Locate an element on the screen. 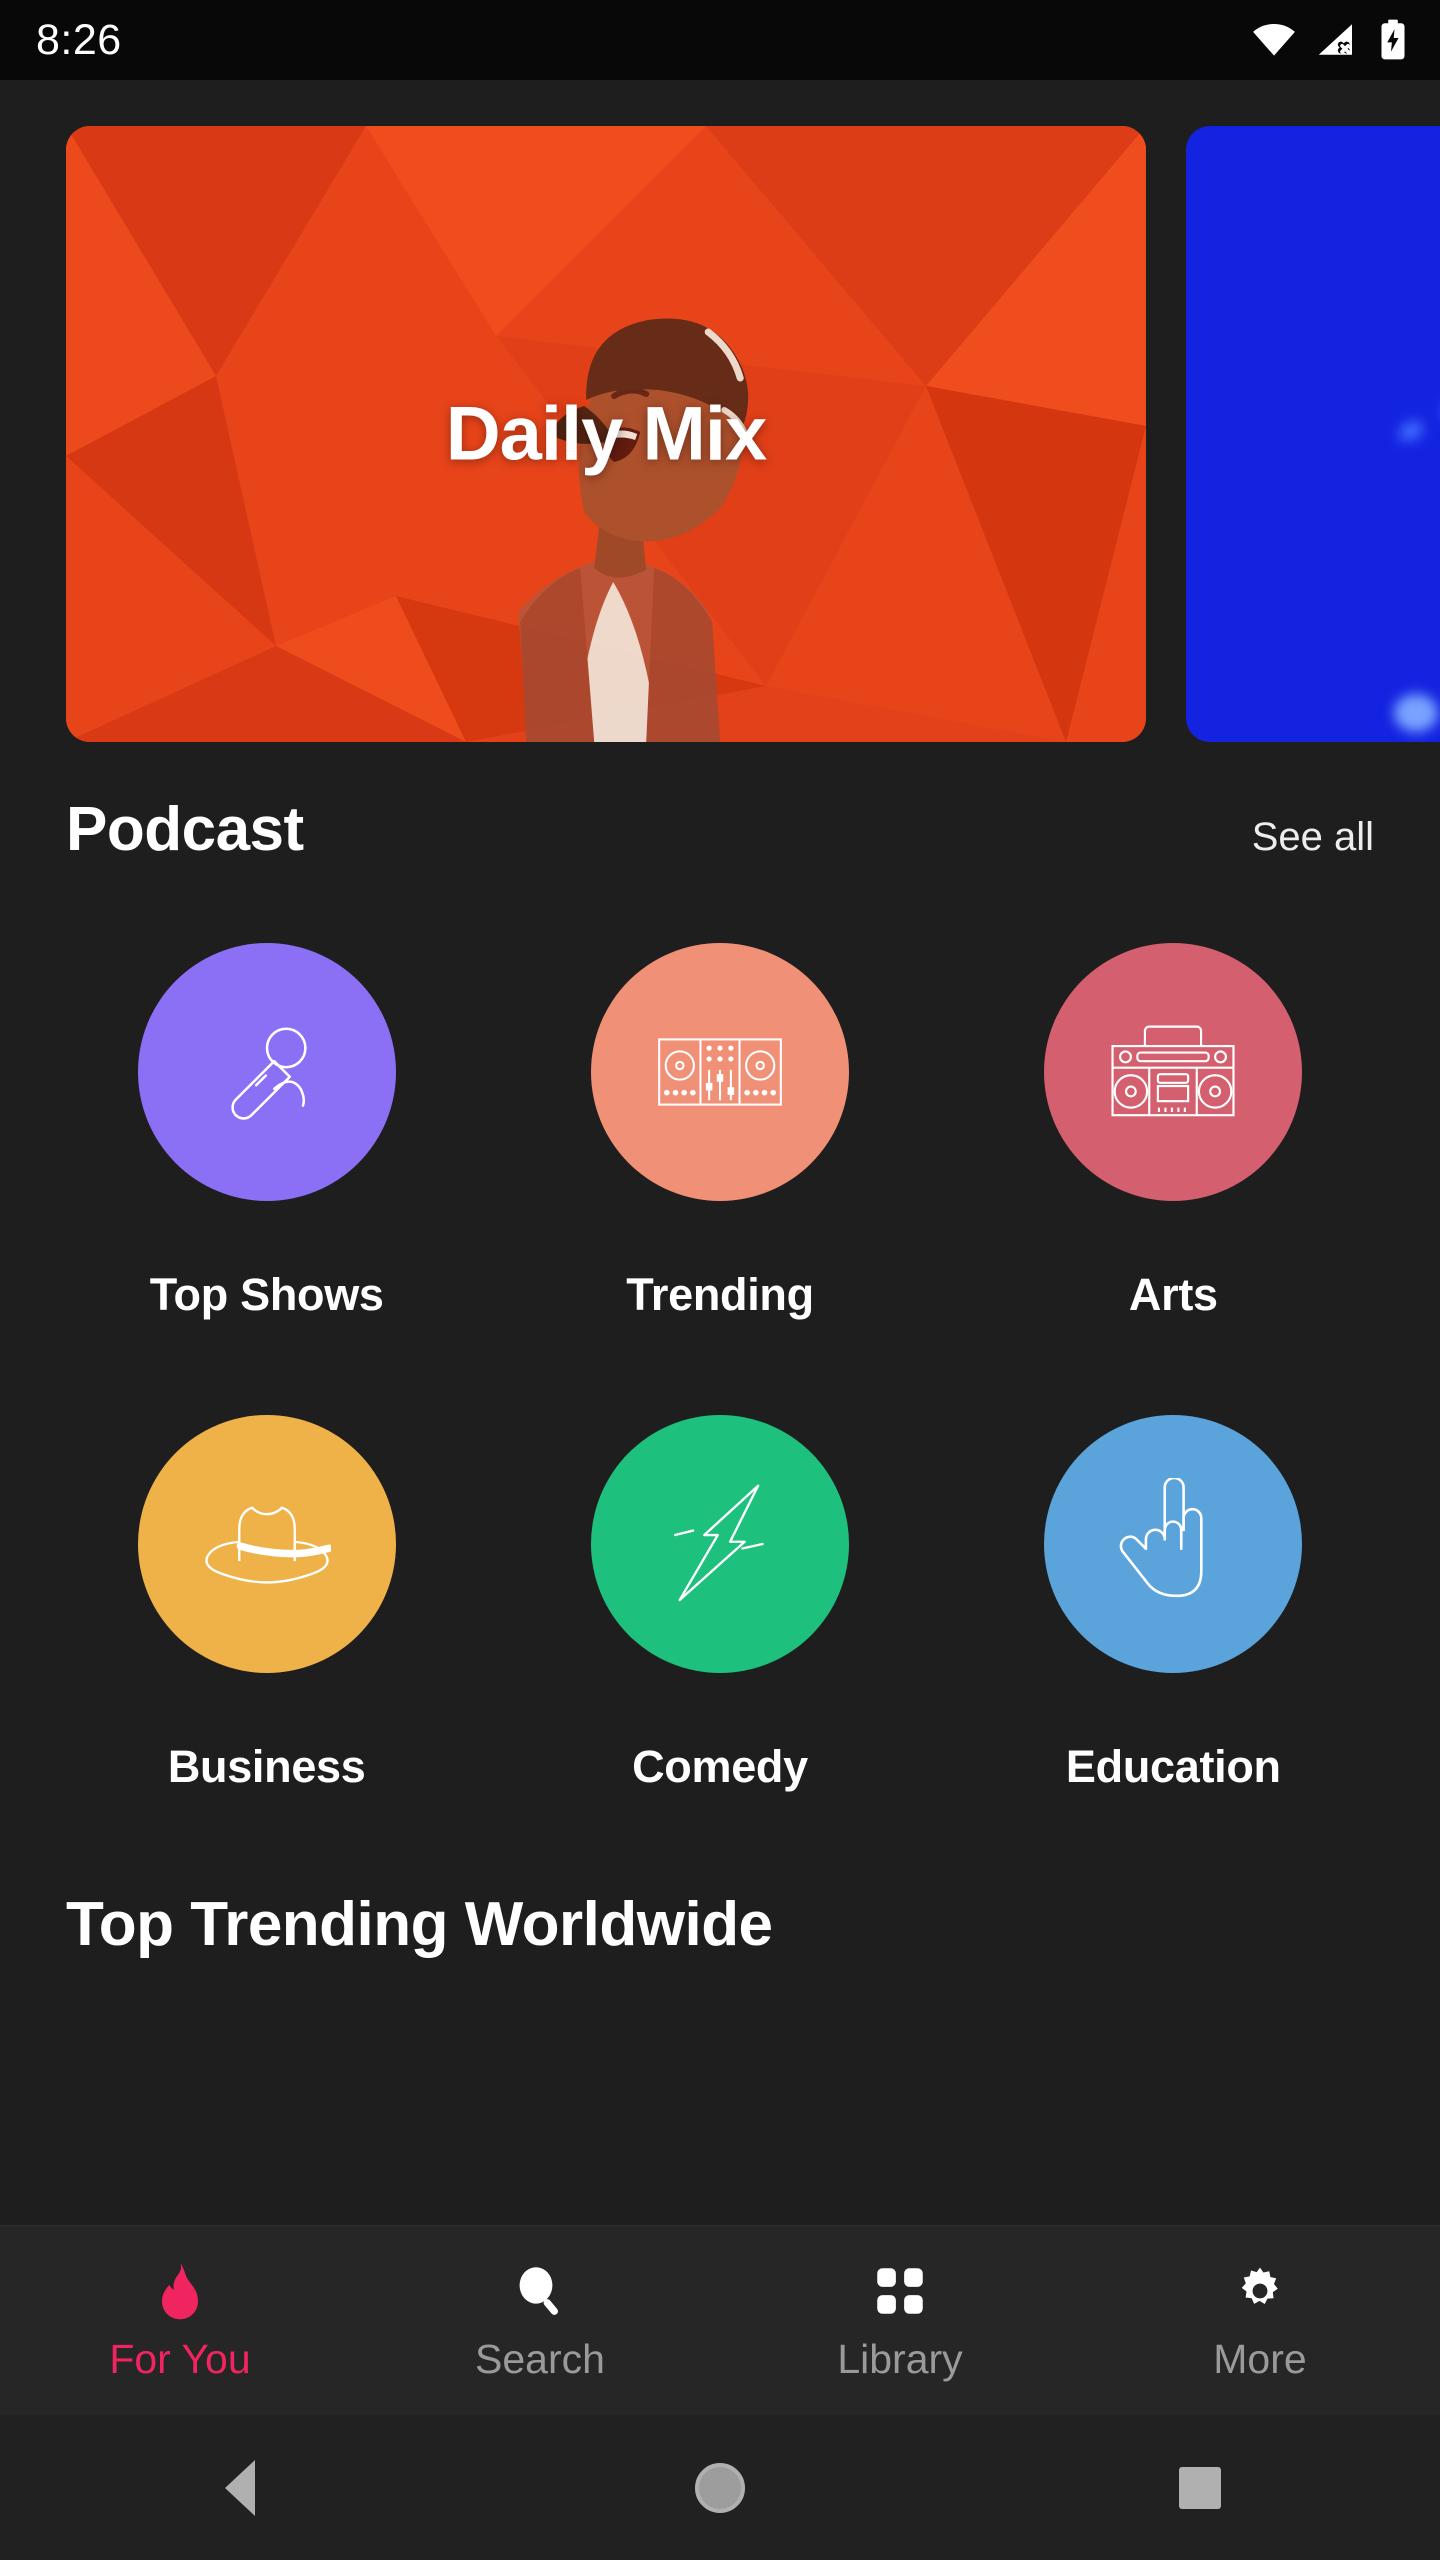 Image resolution: width=1440 pixels, height=2560 pixels. flame-icon is located at coordinates (180, 2291).